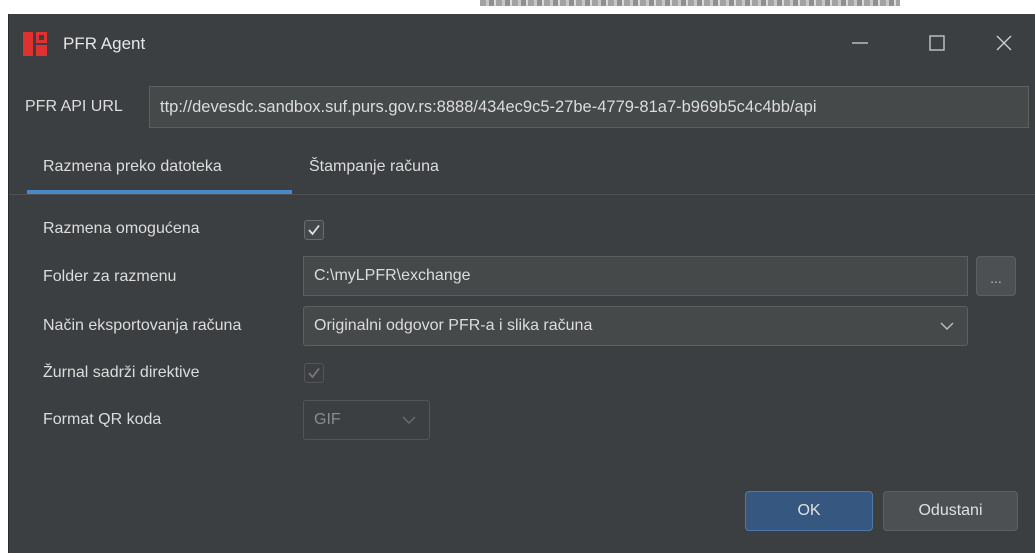  Describe the element at coordinates (635, 326) in the screenshot. I see `export-mode-select: Originalni odgovor PFR-a i slika računa` at that location.